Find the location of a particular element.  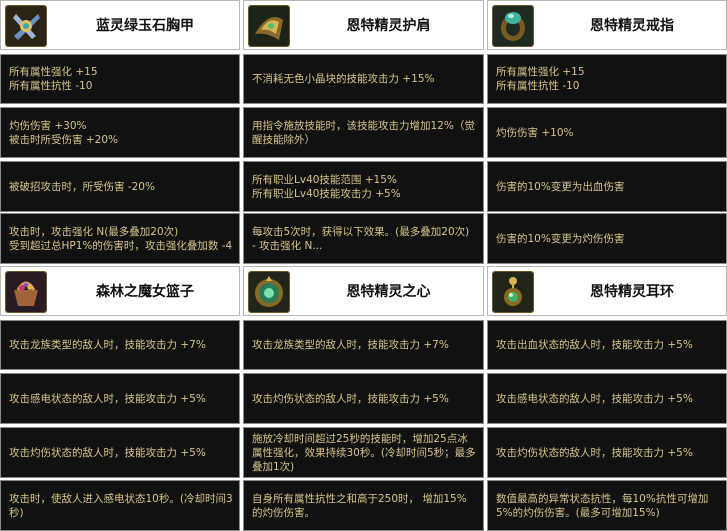

item-header: 恩特精灵戒指 is located at coordinates (607, 25).